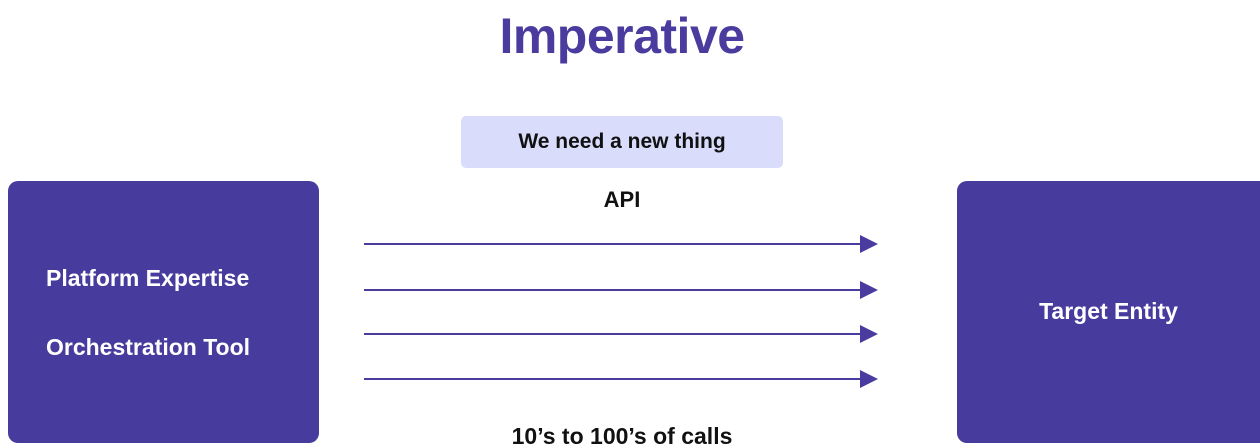  Describe the element at coordinates (148, 347) in the screenshot. I see `source-line-orchestration-tool: Orchestration Tool` at that location.